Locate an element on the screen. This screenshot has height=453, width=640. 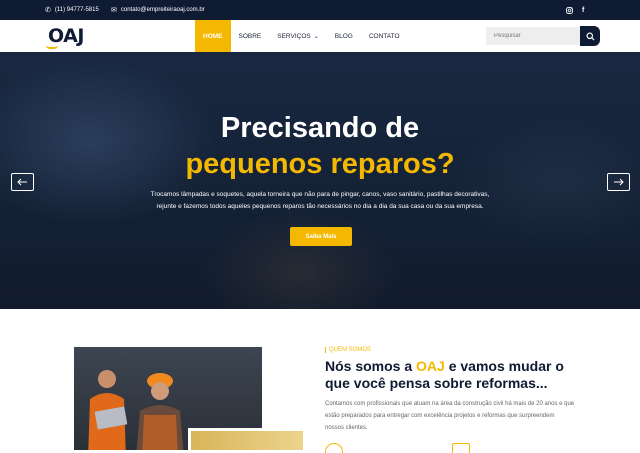
slider-prev-button is located at coordinates (22, 182).